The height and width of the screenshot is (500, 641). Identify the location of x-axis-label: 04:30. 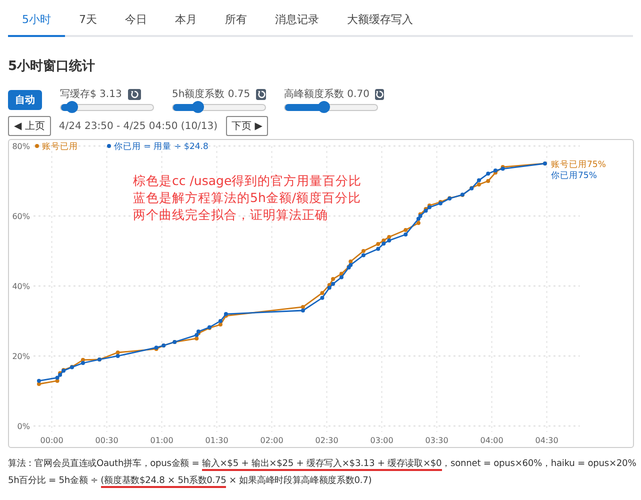
(546, 440).